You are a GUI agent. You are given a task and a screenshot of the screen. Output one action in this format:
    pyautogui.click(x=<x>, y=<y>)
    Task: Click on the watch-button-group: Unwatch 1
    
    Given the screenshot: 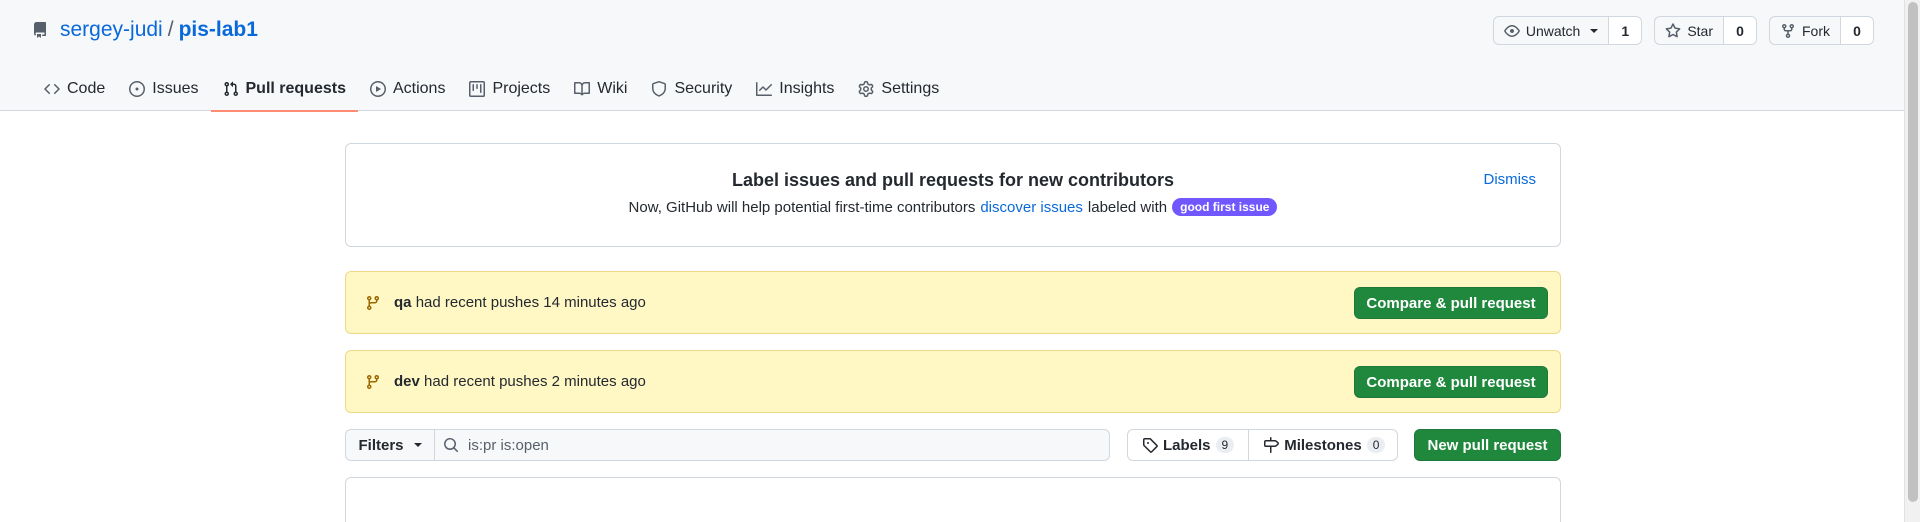 What is the action you would take?
    pyautogui.click(x=1567, y=30)
    